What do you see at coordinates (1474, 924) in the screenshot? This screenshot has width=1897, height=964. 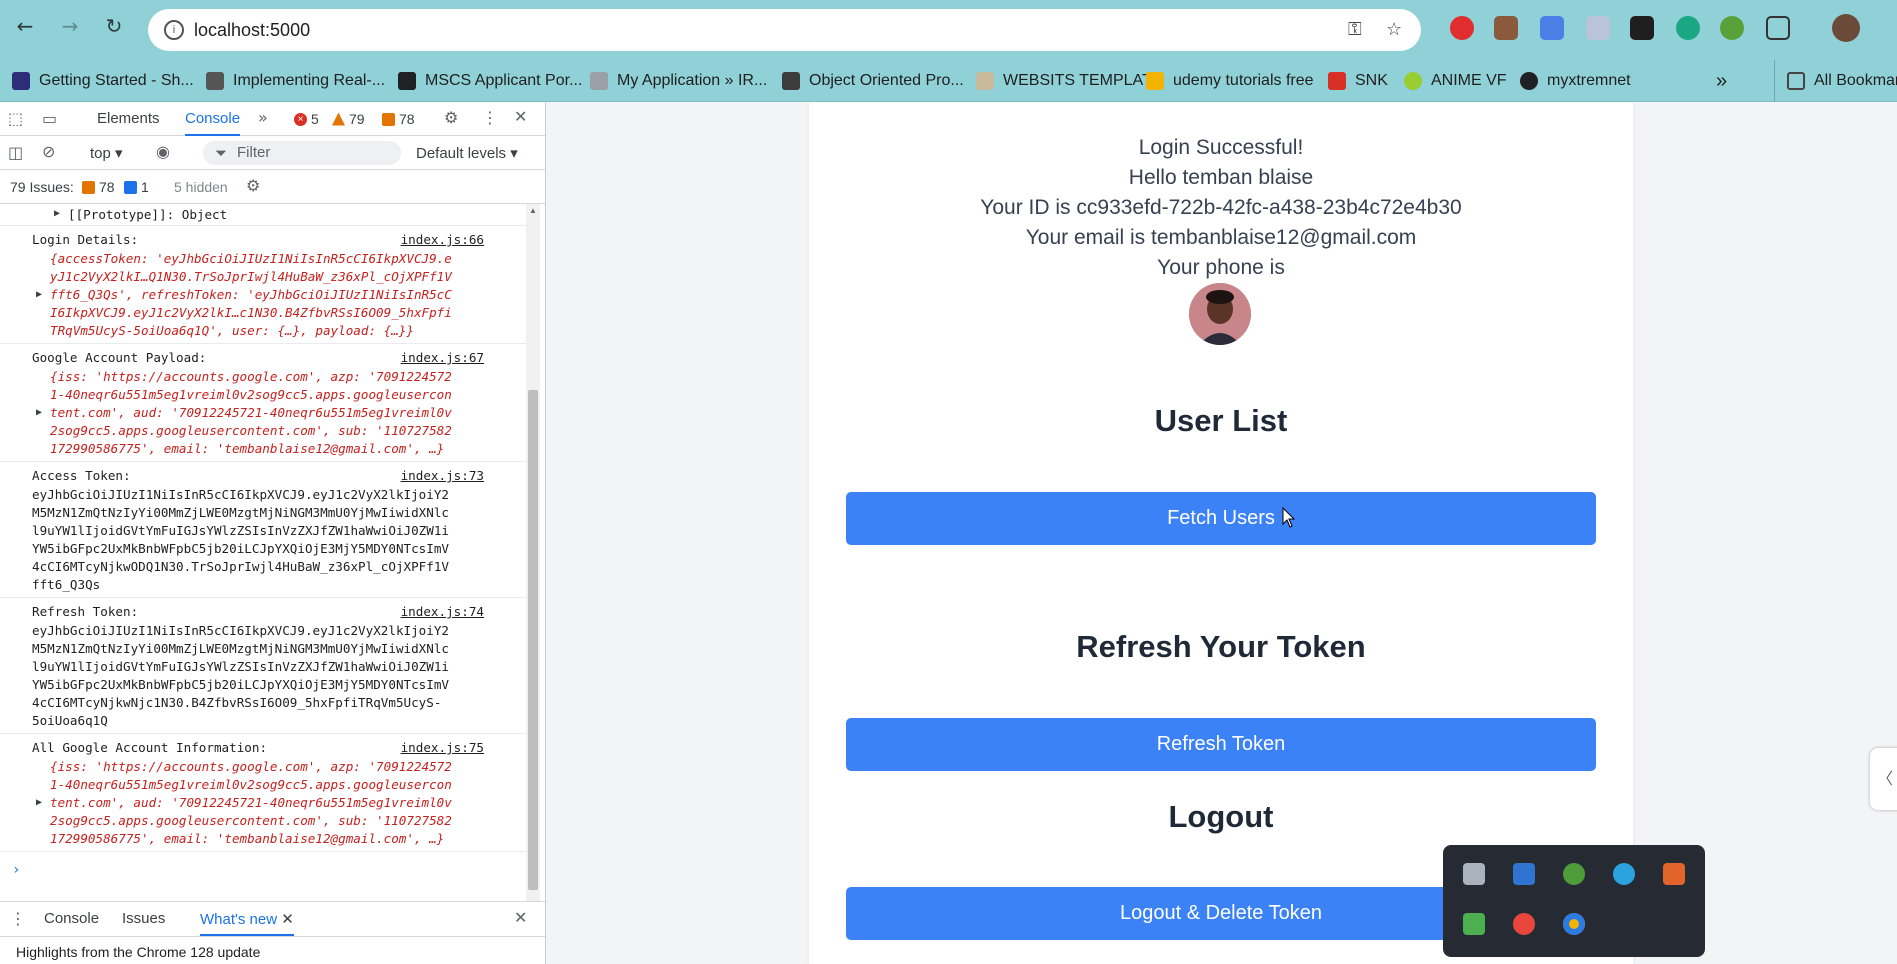 I see `green-app-icon` at bounding box center [1474, 924].